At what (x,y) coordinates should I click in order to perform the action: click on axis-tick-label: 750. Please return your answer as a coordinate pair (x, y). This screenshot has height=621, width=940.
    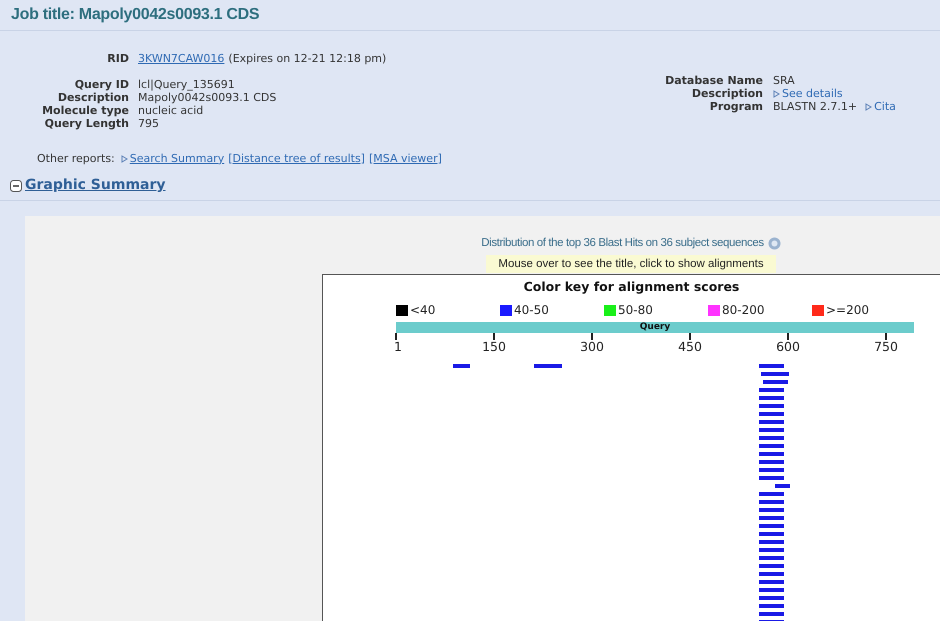
    Looking at the image, I should click on (886, 347).